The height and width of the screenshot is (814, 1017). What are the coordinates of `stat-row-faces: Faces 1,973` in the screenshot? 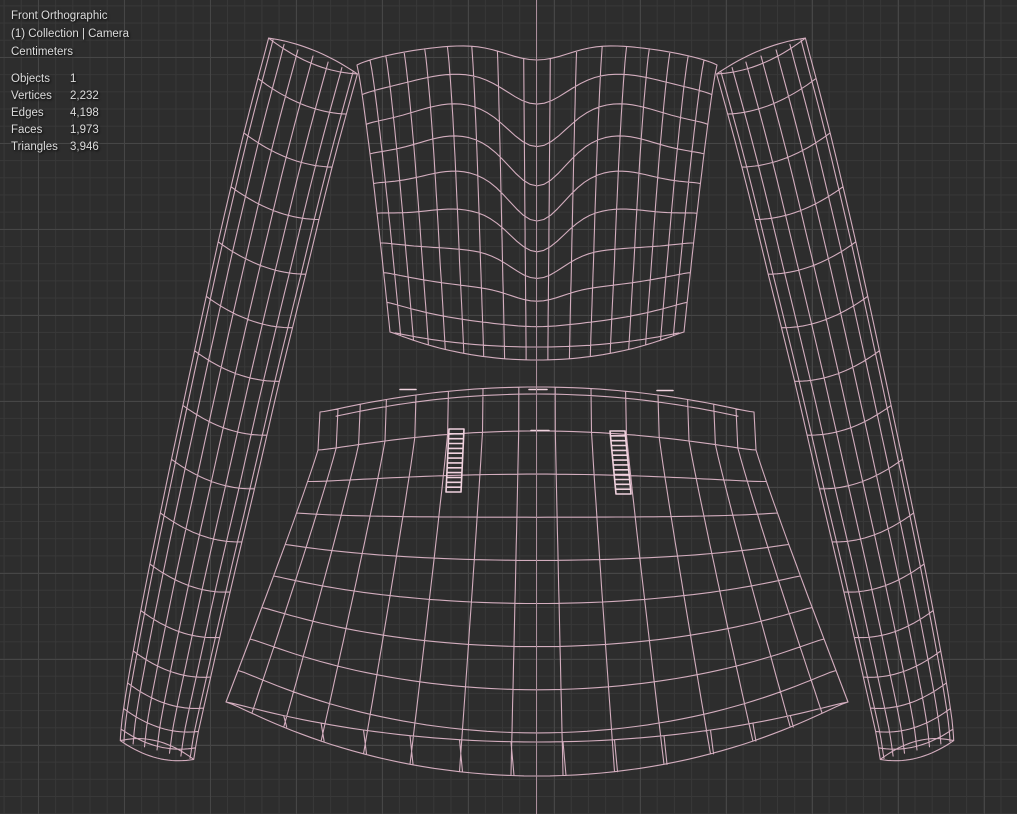 It's located at (55, 130).